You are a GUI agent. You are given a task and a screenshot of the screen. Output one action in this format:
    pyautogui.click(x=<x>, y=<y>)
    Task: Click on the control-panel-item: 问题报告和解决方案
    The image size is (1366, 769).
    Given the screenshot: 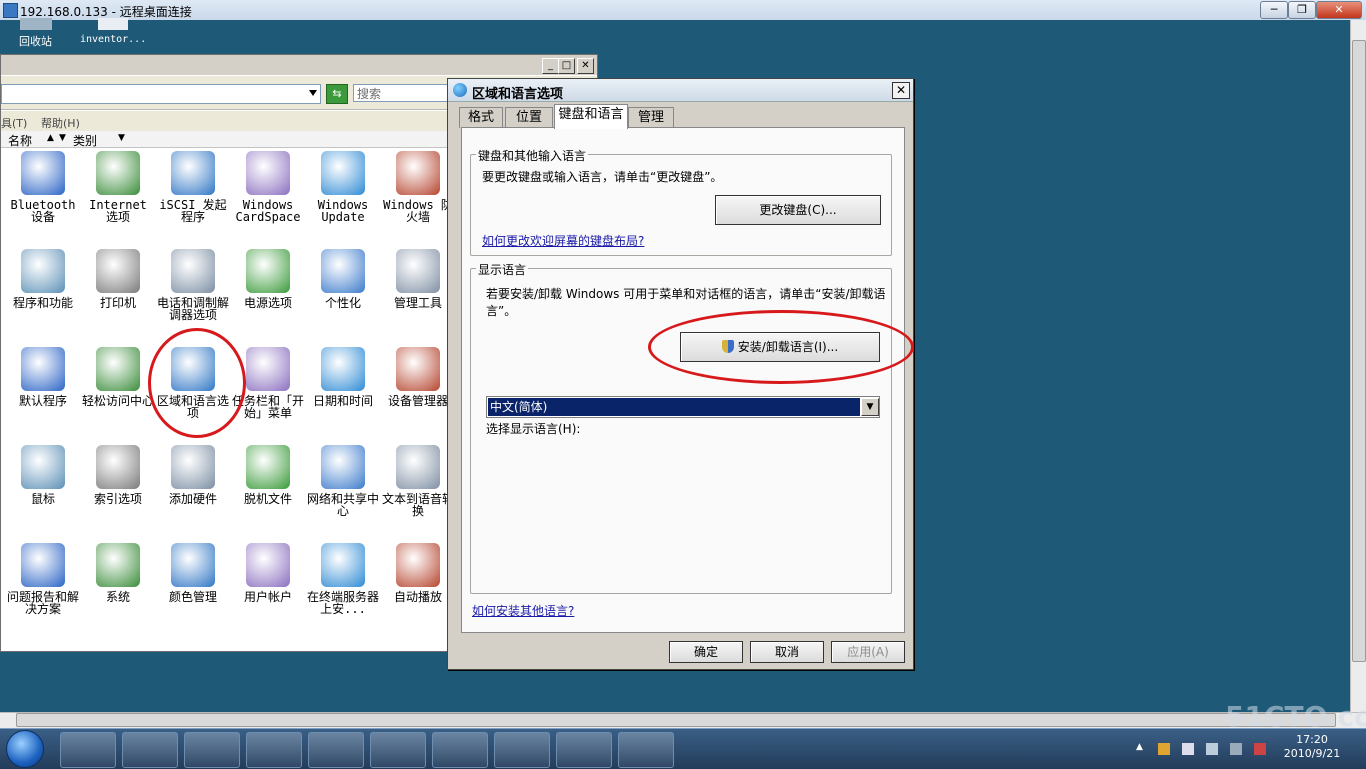 What is the action you would take?
    pyautogui.click(x=43, y=587)
    